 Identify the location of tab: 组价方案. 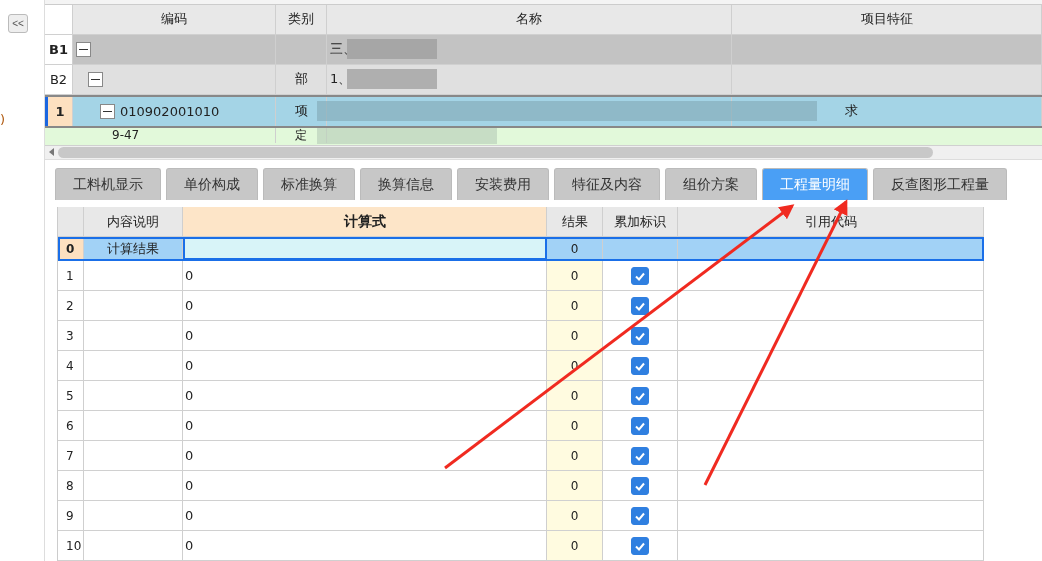
(711, 184).